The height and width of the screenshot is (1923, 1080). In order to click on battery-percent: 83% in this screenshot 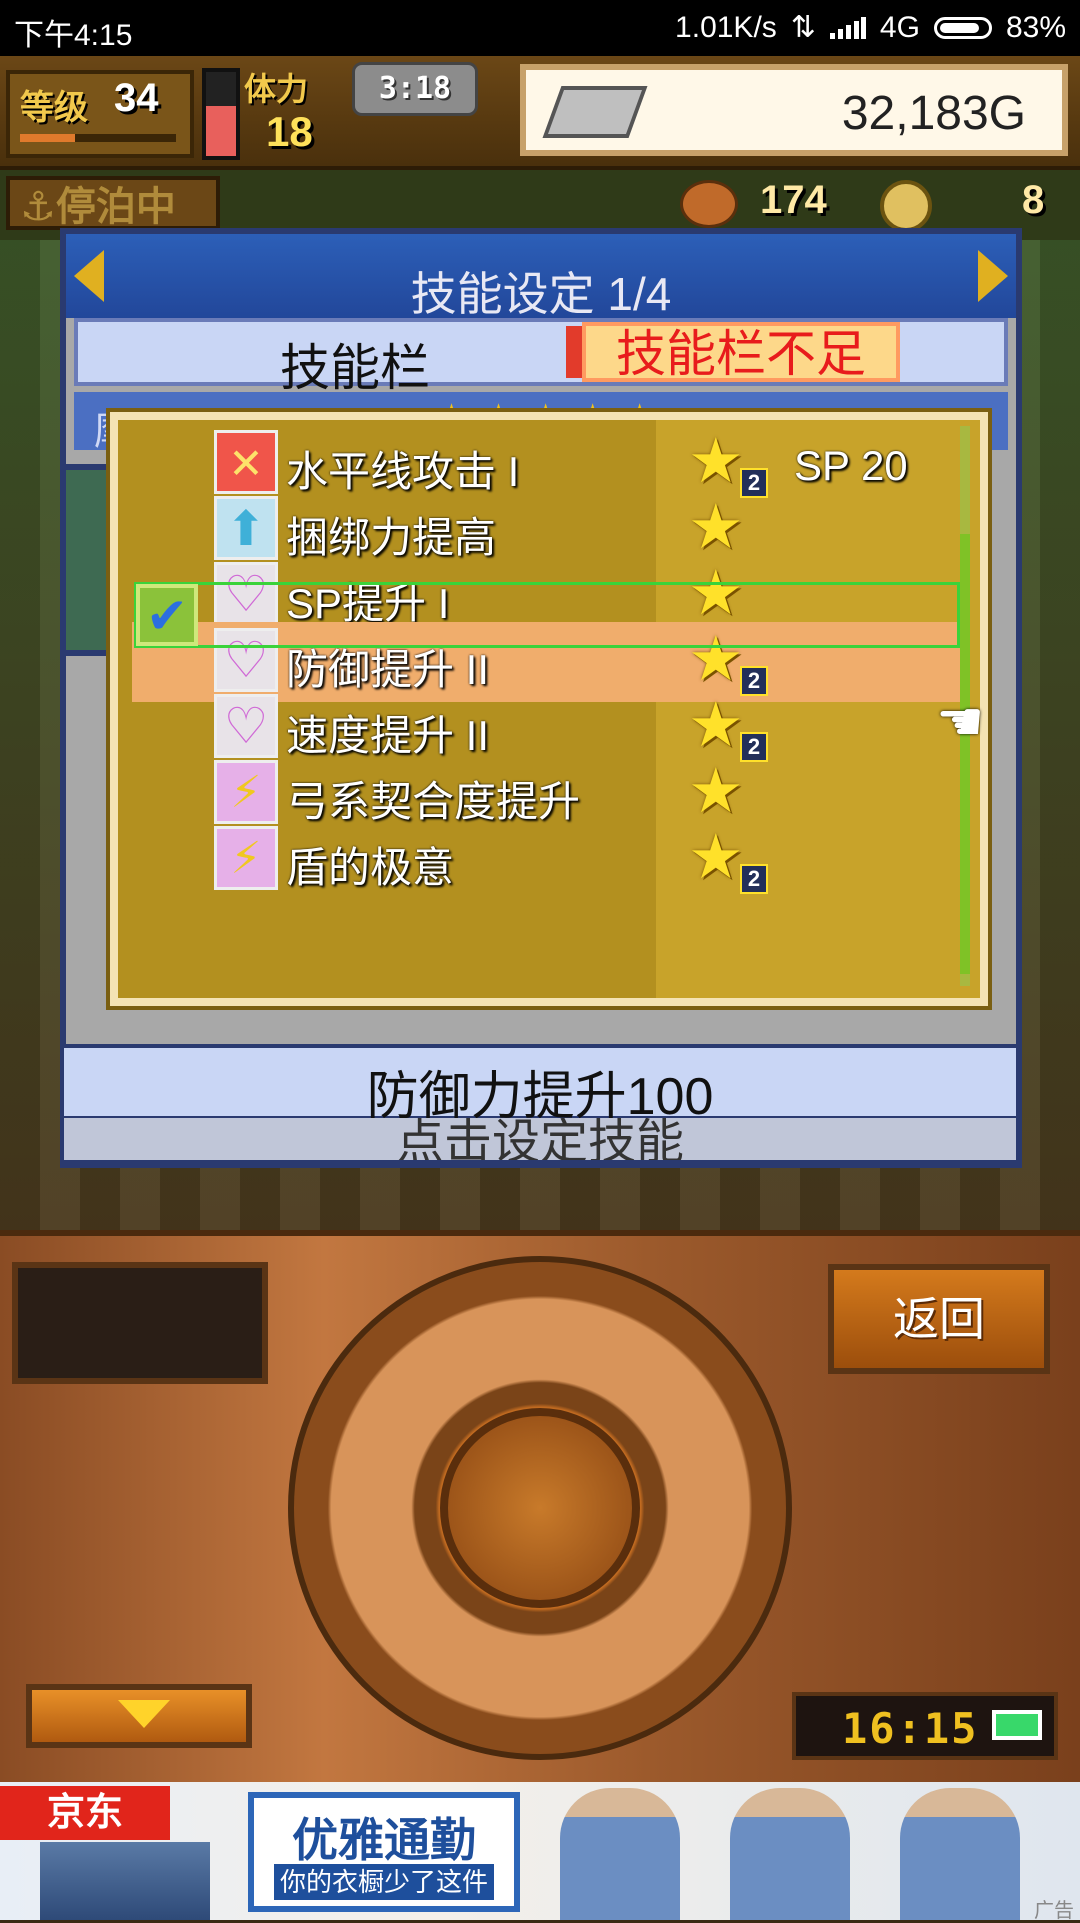, I will do `click(1035, 27)`.